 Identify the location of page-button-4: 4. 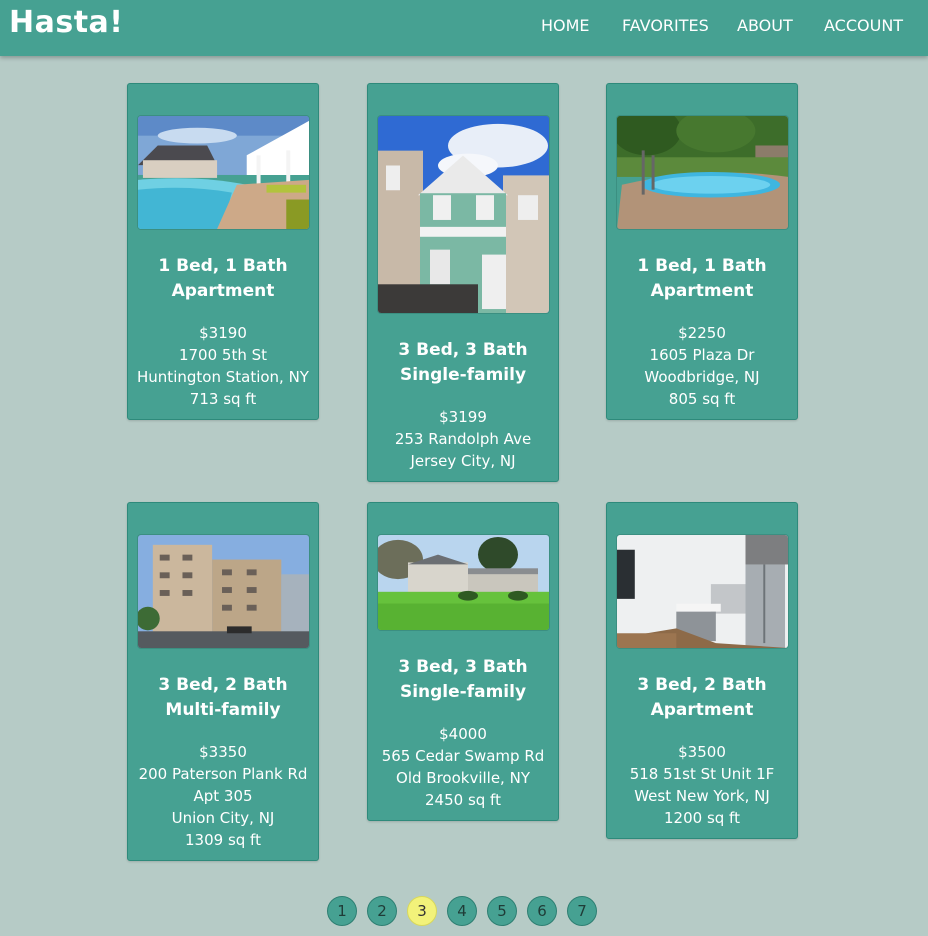
(462, 911).